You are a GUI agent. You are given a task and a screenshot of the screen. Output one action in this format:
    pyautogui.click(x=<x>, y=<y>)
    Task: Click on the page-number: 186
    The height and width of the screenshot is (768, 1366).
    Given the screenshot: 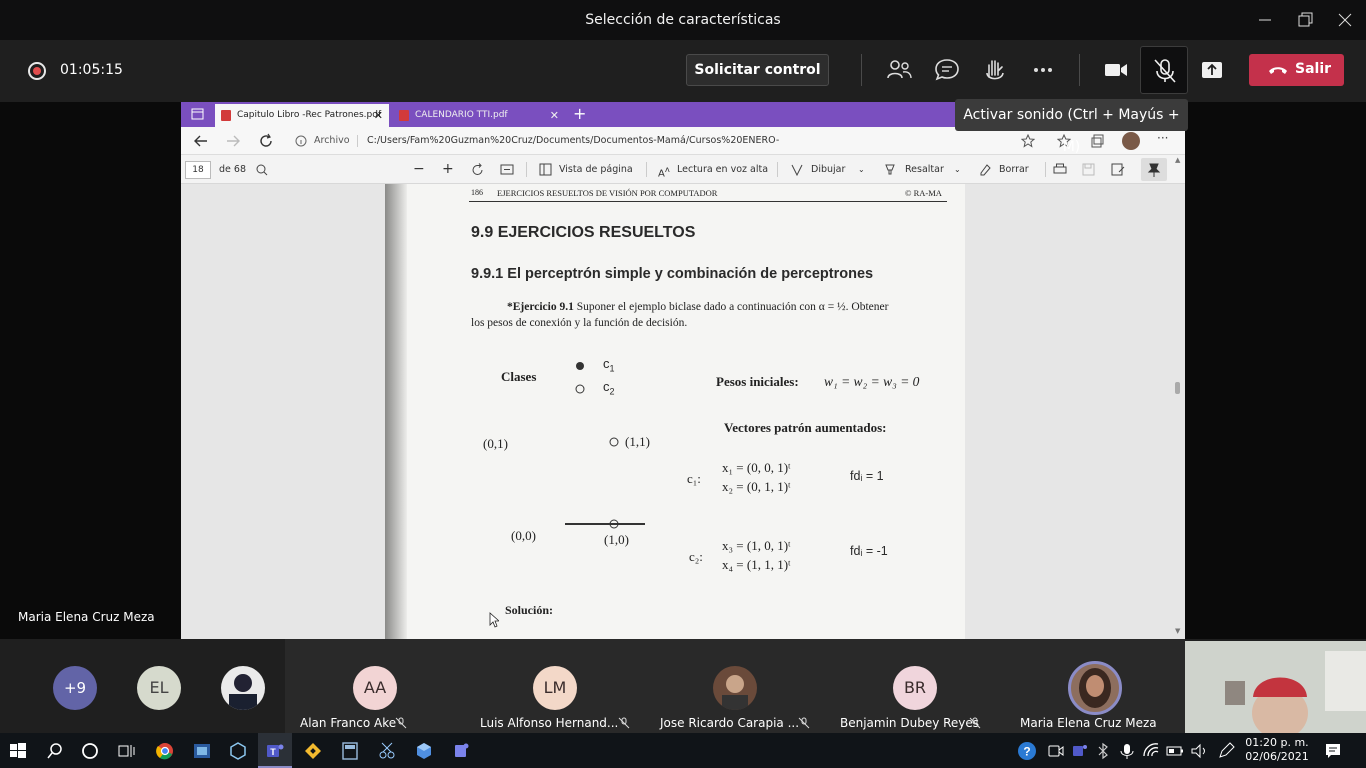 What is the action you would take?
    pyautogui.click(x=477, y=192)
    